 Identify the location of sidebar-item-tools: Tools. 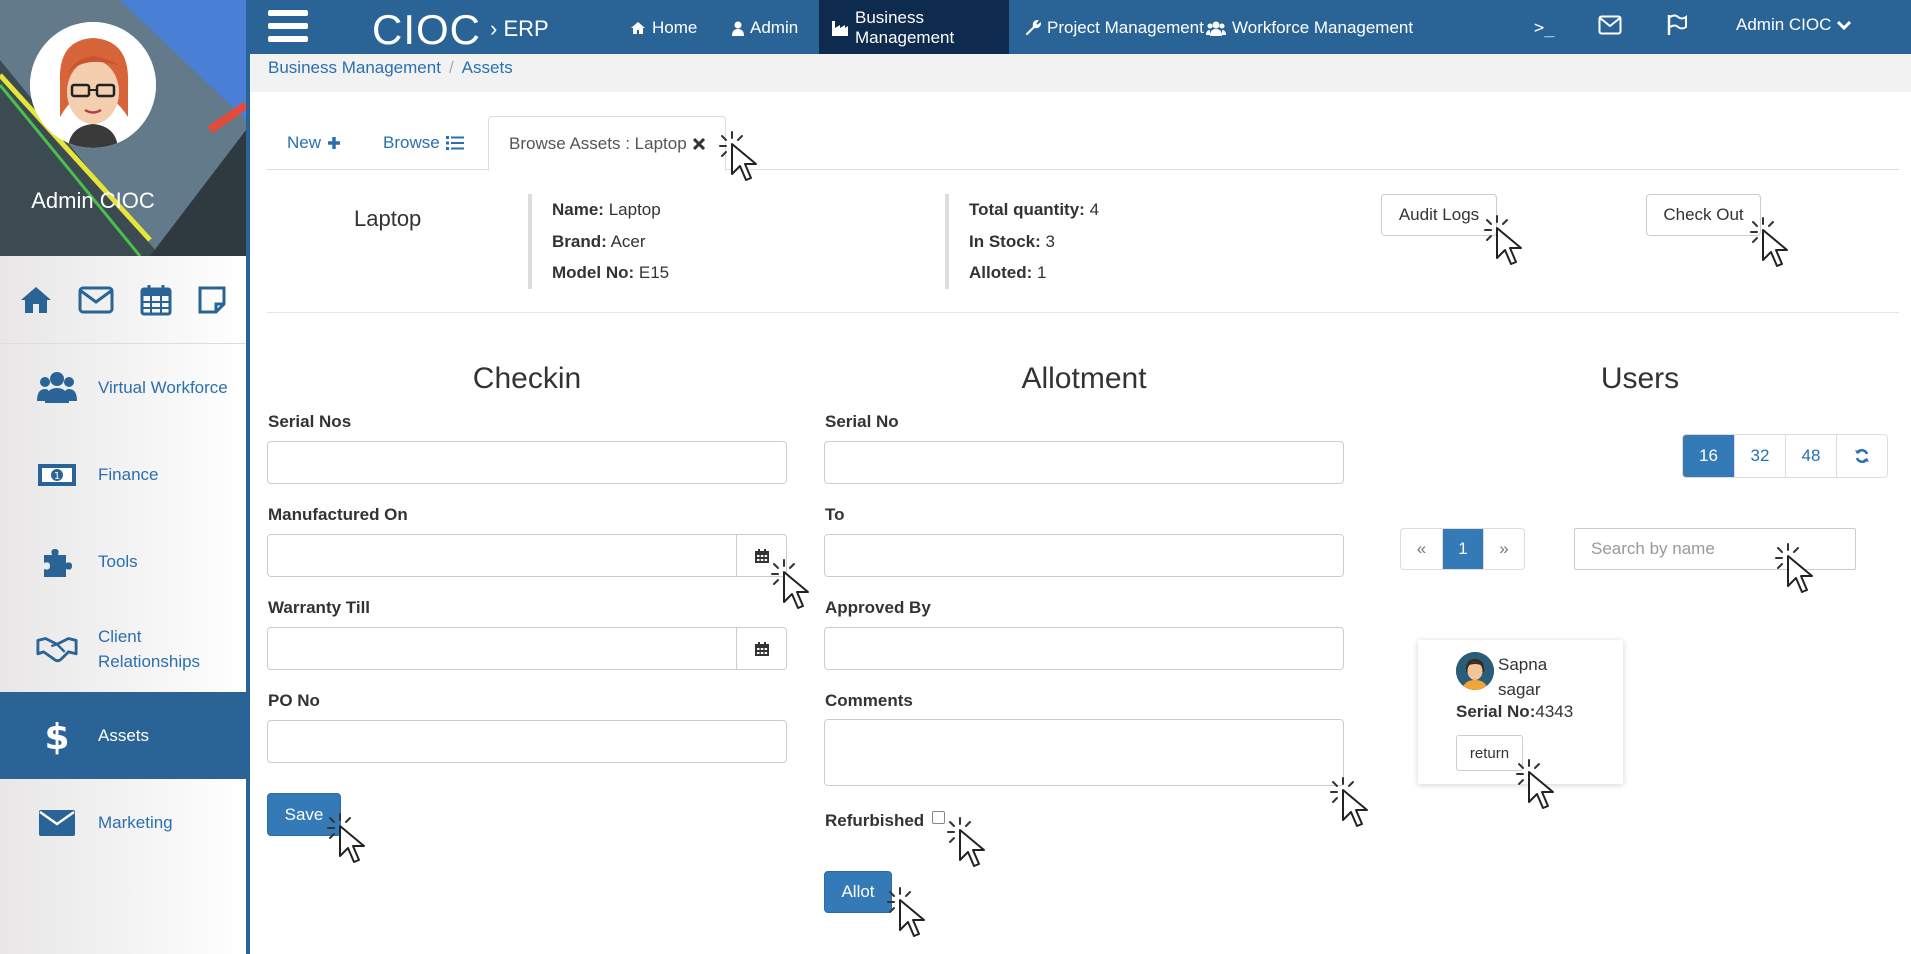
(123, 561).